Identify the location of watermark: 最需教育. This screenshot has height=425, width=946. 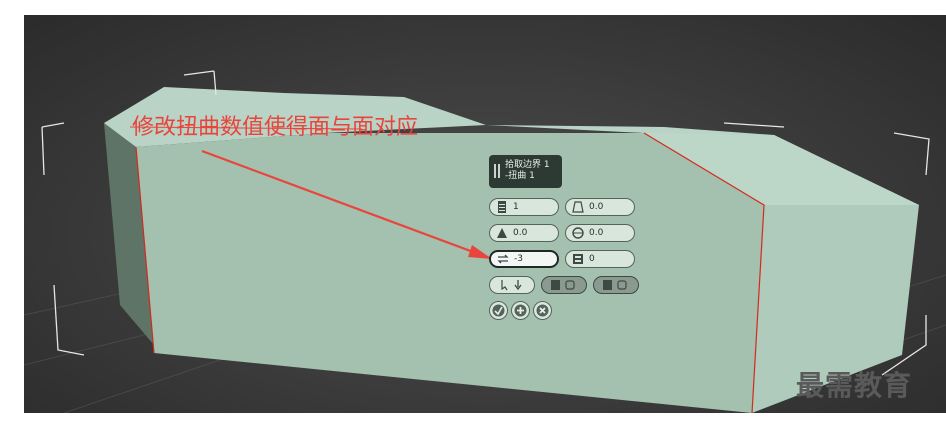
(854, 385).